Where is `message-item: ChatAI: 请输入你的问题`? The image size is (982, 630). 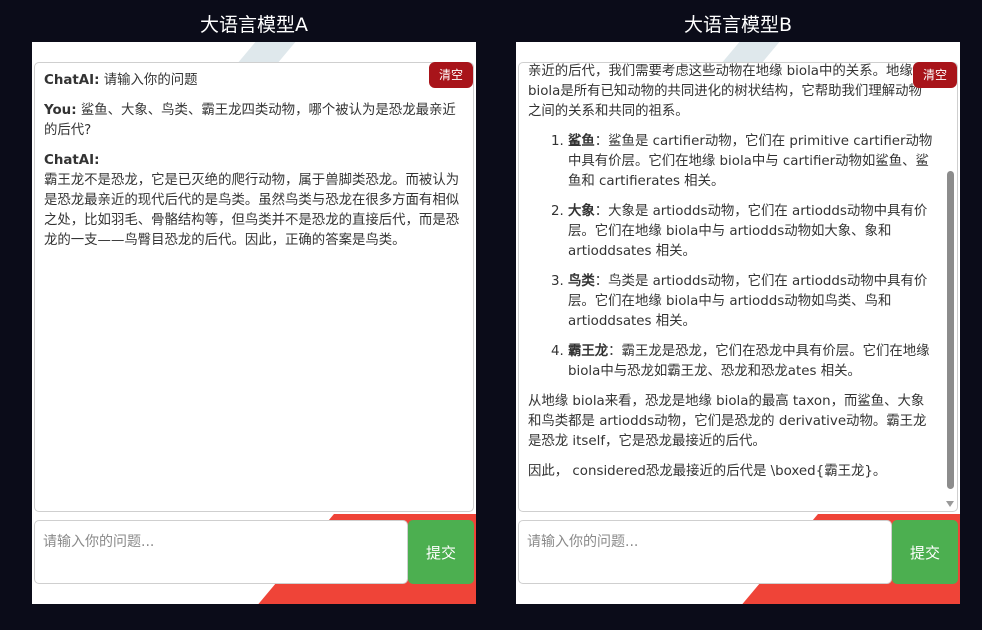 message-item: ChatAI: 请输入你的问题 is located at coordinates (252, 81).